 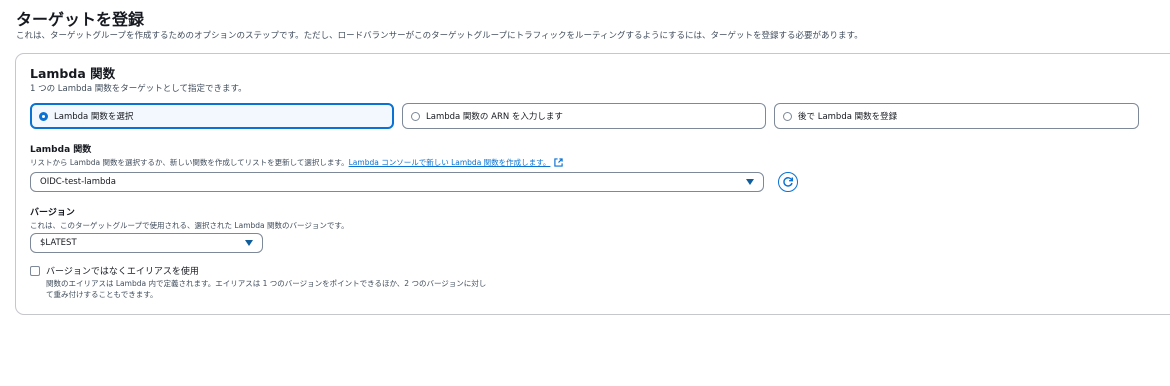 I want to click on refresh-button, so click(x=788, y=182).